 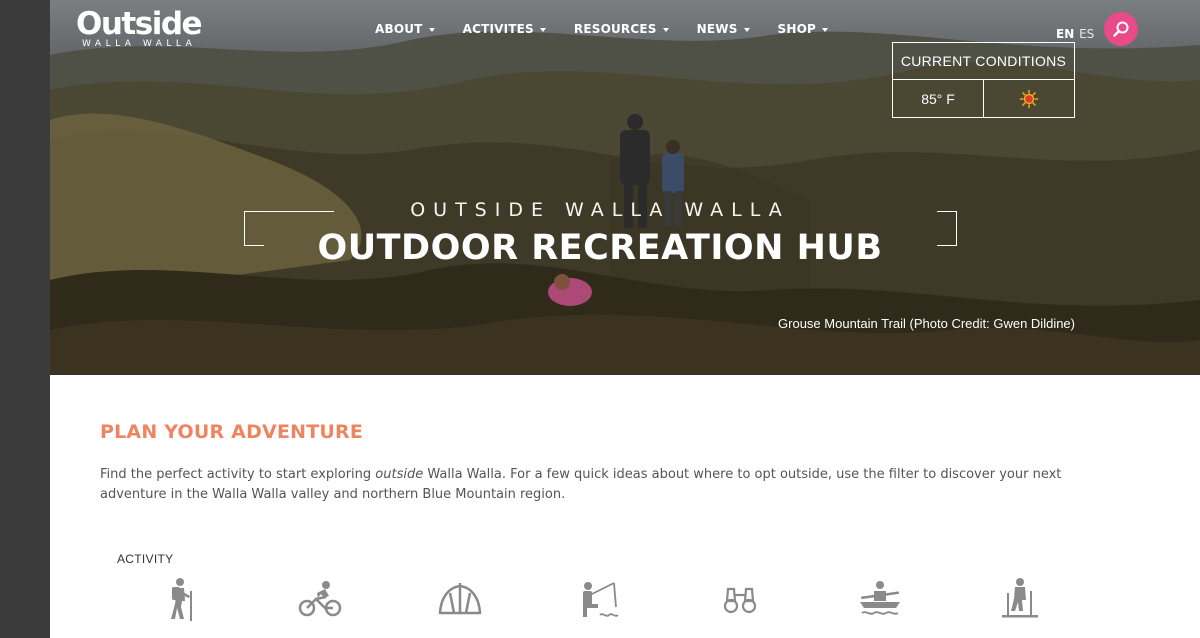 I want to click on main-nav: ABOUT ACTIVITES RESOURCES NEWS SHOP, so click(x=602, y=29).